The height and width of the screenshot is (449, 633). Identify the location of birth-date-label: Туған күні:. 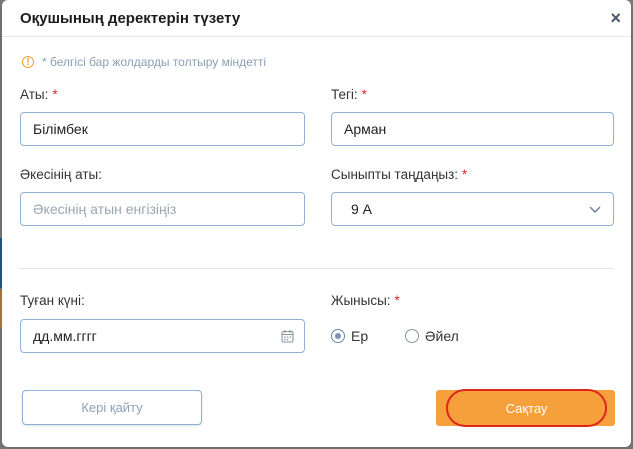
(52, 300).